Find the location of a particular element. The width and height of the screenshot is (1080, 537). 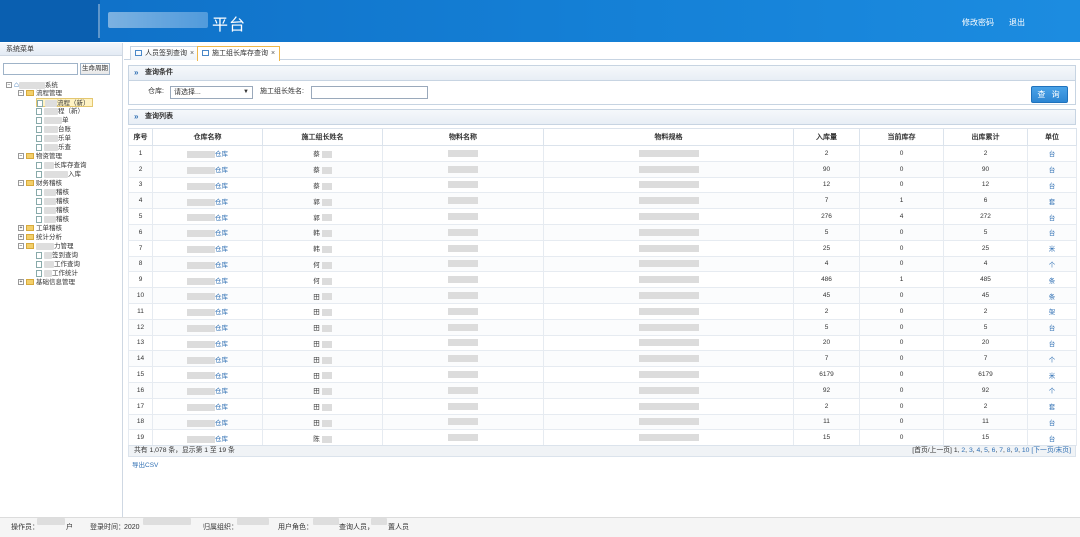

tree-item-work-query: 工作查询 is located at coordinates (58, 264).